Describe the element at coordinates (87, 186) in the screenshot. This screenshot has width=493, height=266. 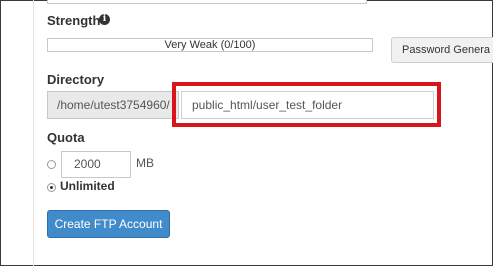
I see `quota-unlimited-label: Unlimited` at that location.